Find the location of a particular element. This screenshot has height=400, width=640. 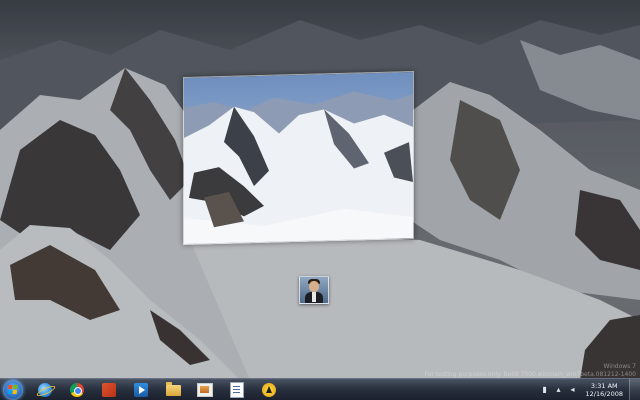

notification-area: ▮ ▴ ◂ 3:31 AM 12/16/2008 is located at coordinates (583, 389).